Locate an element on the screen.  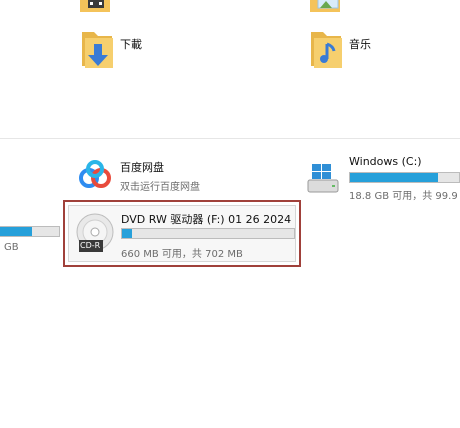
drive-size-text: GB is located at coordinates (11, 247).